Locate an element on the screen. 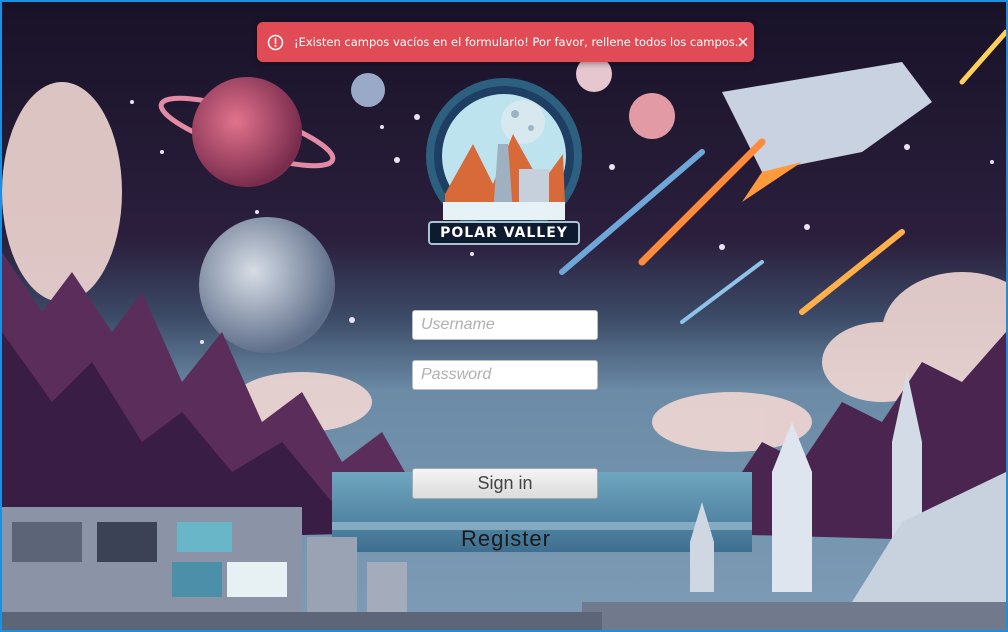  username-input is located at coordinates (505, 325).